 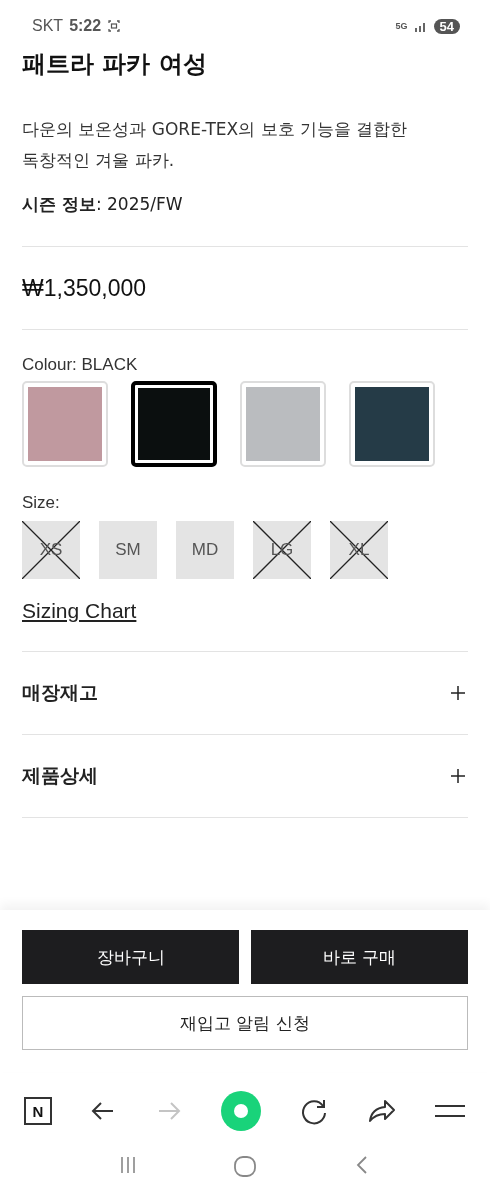 I want to click on size-option: SM, so click(x=128, y=550).